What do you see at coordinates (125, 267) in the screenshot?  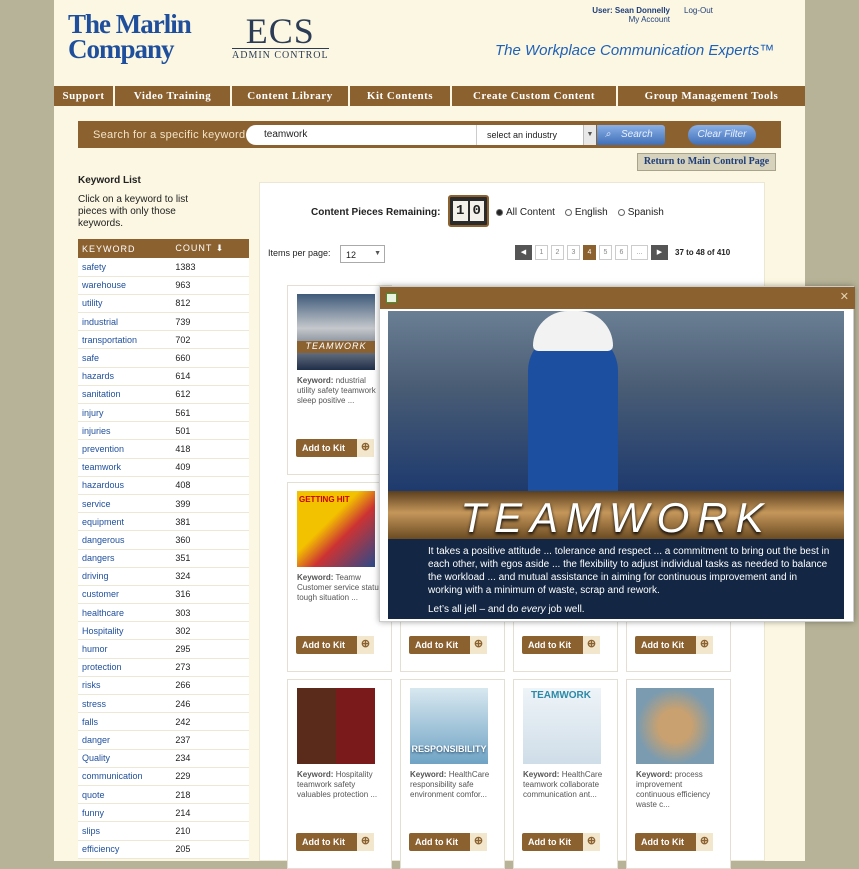 I see `keyword-link: safety` at bounding box center [125, 267].